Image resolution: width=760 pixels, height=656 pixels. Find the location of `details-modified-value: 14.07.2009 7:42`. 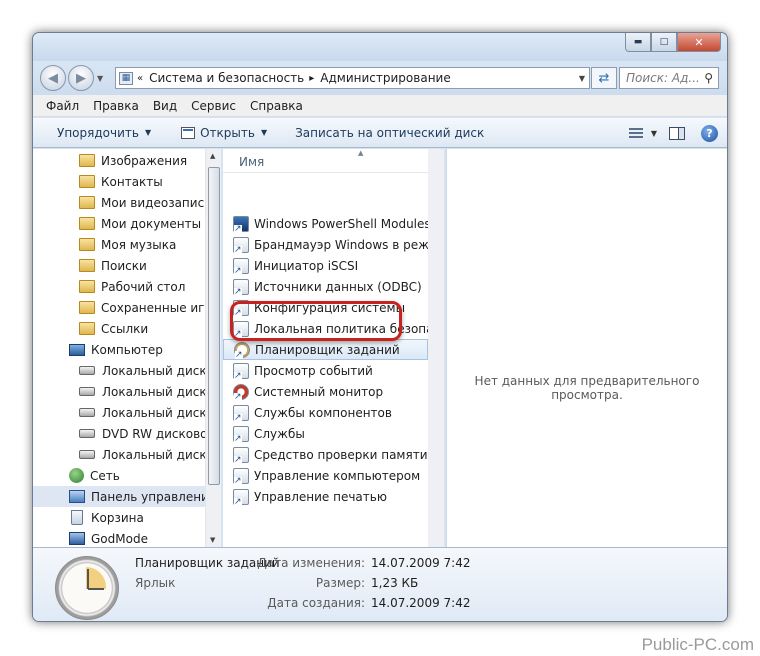

details-modified-value: 14.07.2009 7:42 is located at coordinates (421, 563).